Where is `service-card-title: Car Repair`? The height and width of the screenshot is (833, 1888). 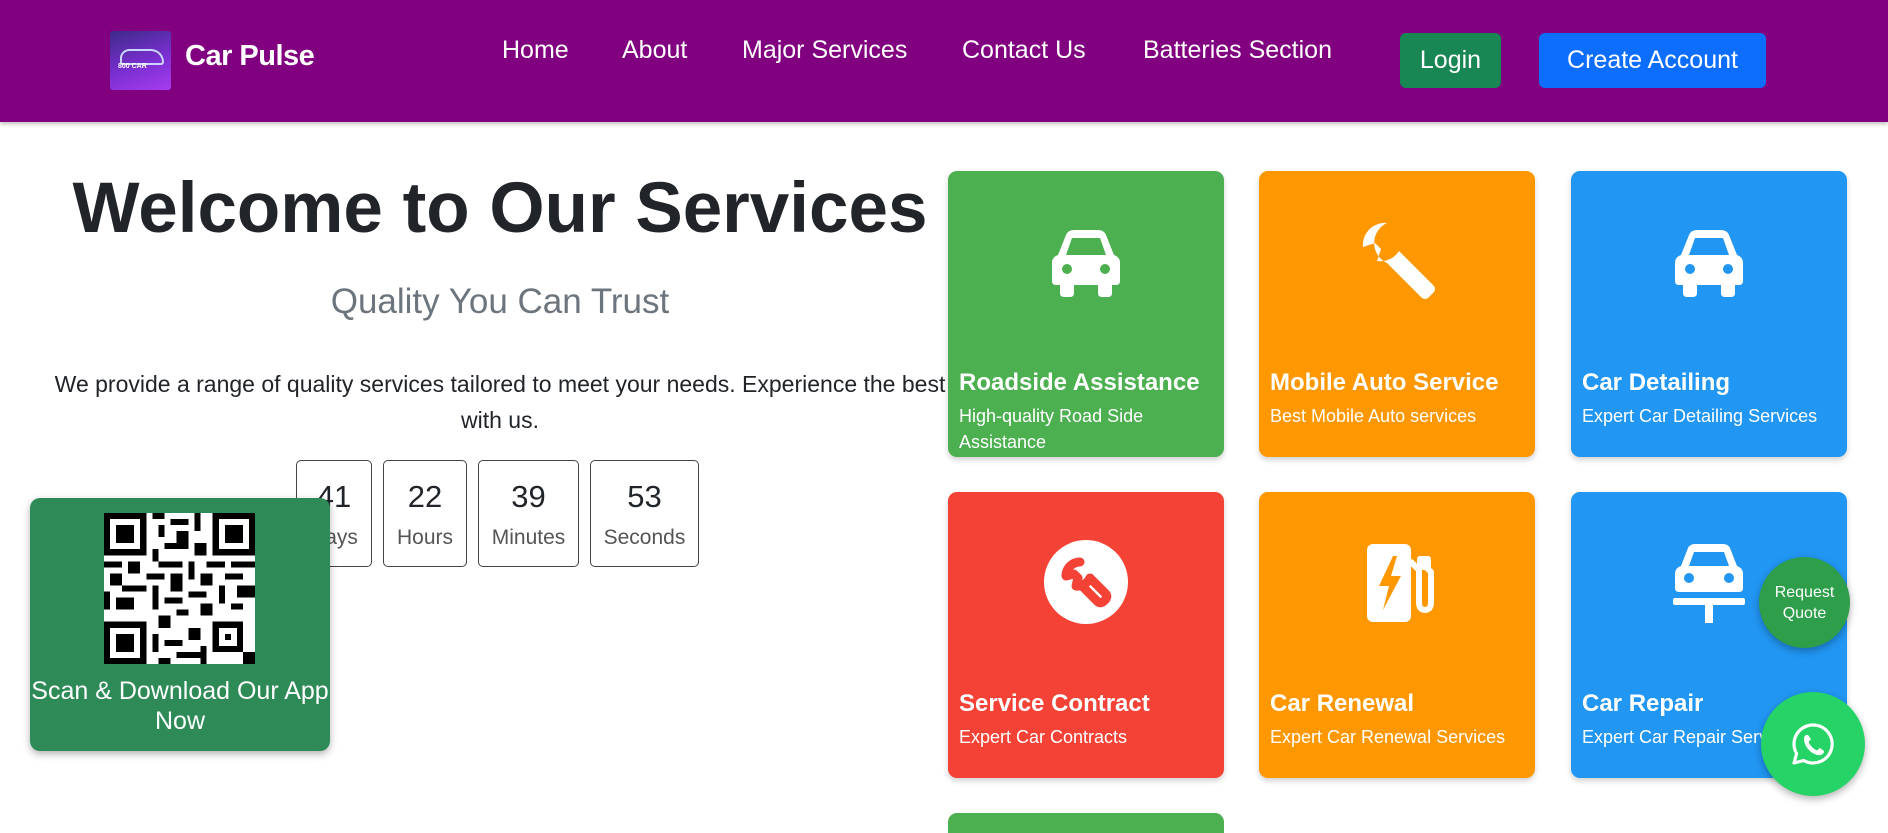
service-card-title: Car Repair is located at coordinates (1643, 703).